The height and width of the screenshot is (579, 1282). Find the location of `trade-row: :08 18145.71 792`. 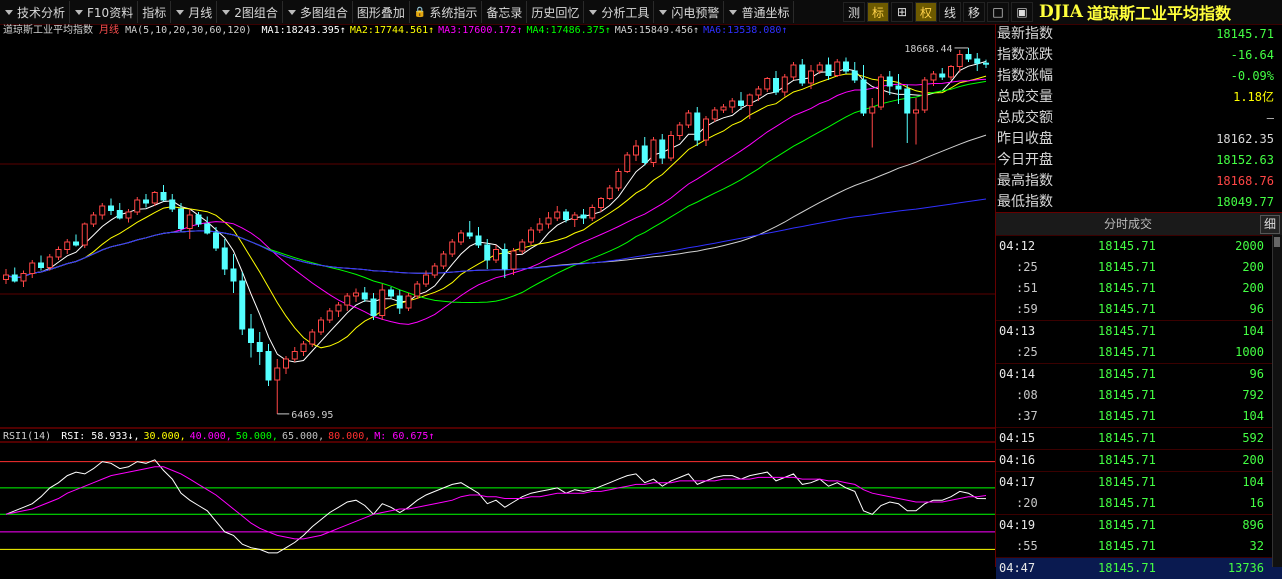

trade-row: :08 18145.71 792 is located at coordinates (1139, 395).